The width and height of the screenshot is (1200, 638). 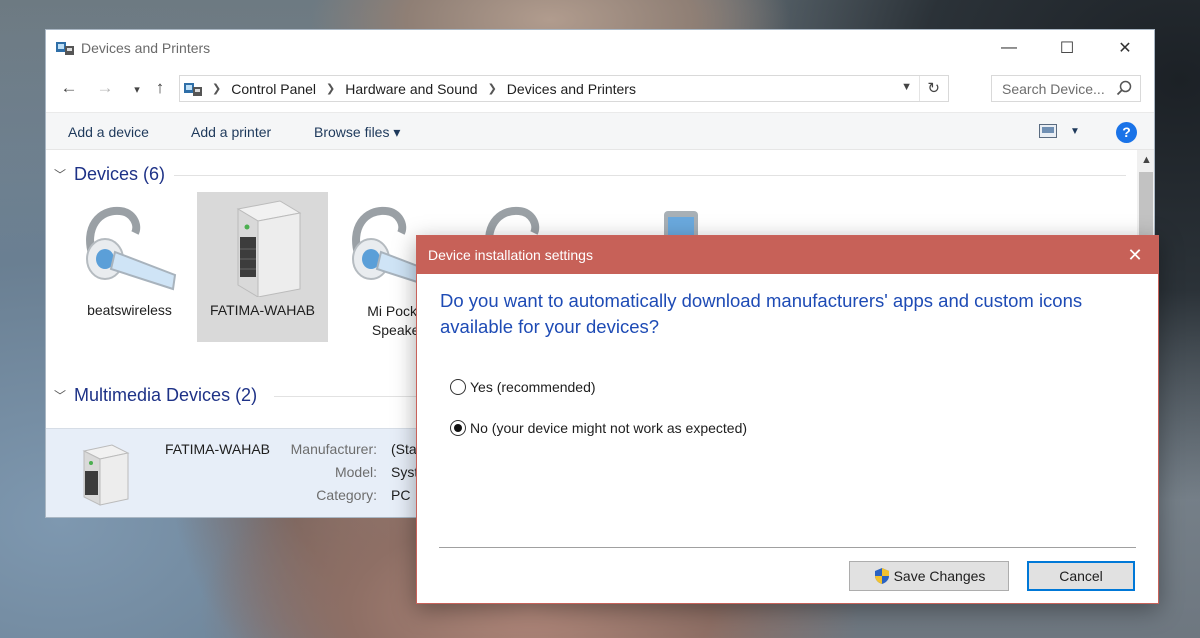 I want to click on close-button: ✕, so click(x=1125, y=48).